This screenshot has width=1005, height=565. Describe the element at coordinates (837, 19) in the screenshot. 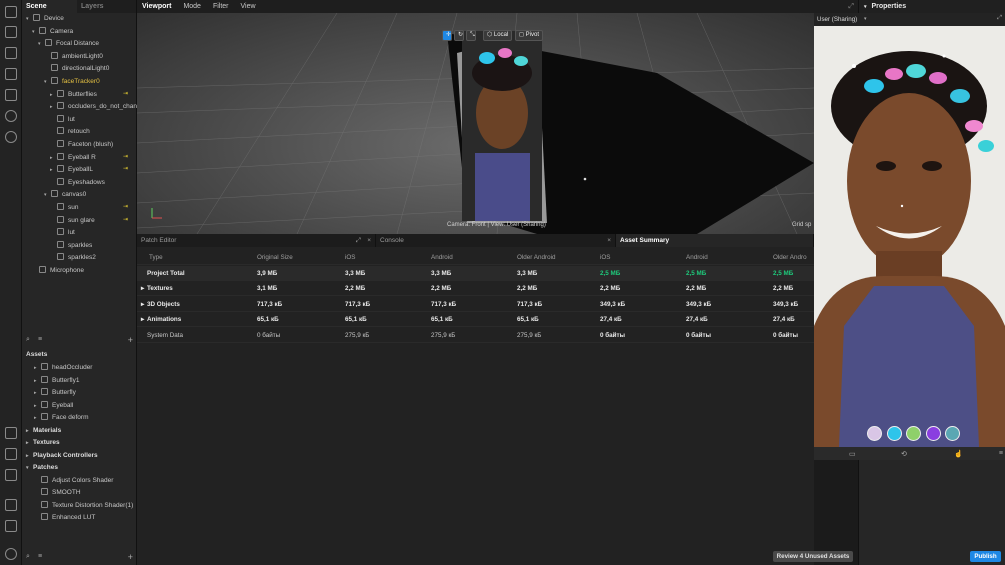

I see `device-select: User (Sharing)` at that location.